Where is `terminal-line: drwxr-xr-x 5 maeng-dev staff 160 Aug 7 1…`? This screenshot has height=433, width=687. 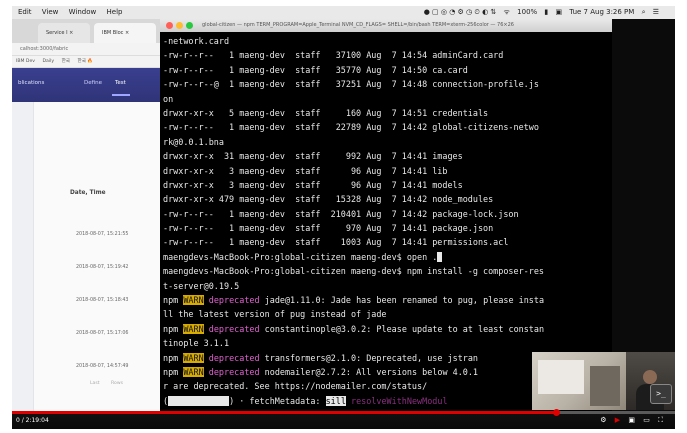
terminal-line: drwxr-xr-x 5 maeng-dev staff 160 Aug 7 1… is located at coordinates (326, 112).